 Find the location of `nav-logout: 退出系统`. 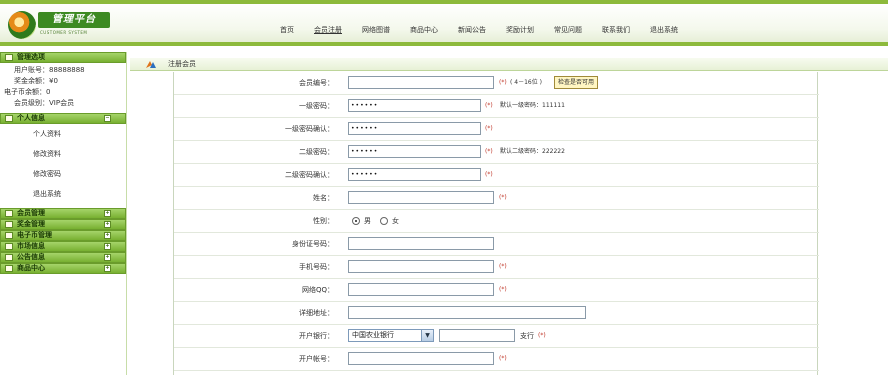

nav-logout: 退出系统 is located at coordinates (664, 30).